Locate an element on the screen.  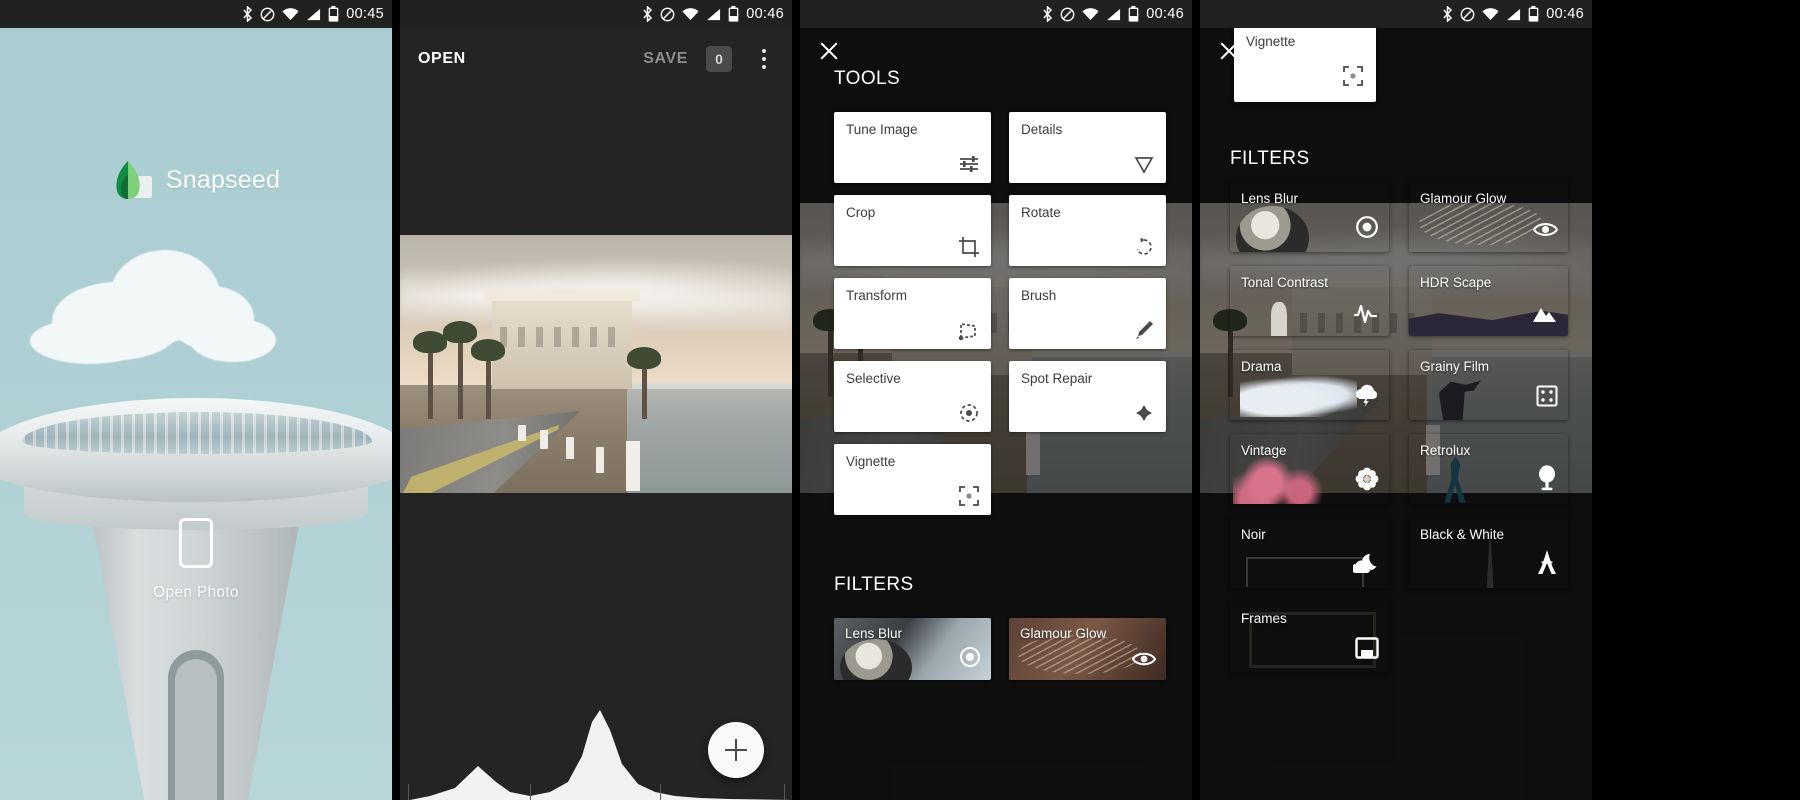
leaf-glyph is located at coordinates (128, 180).